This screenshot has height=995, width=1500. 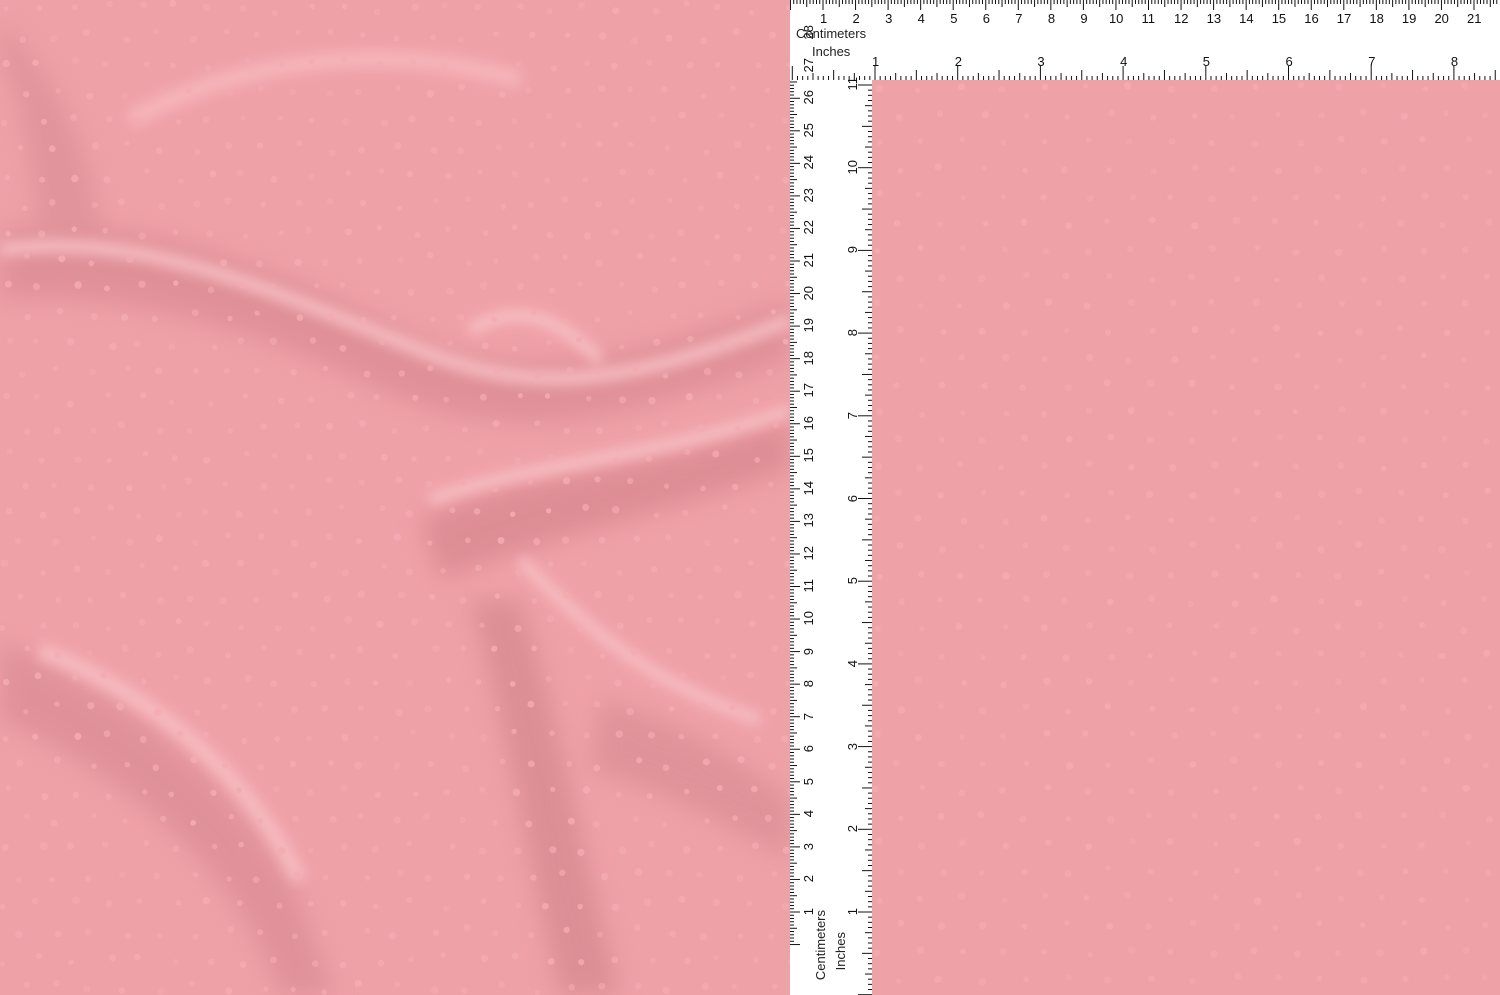 What do you see at coordinates (808, 358) in the screenshot?
I see `left-cm-tick-label: 18` at bounding box center [808, 358].